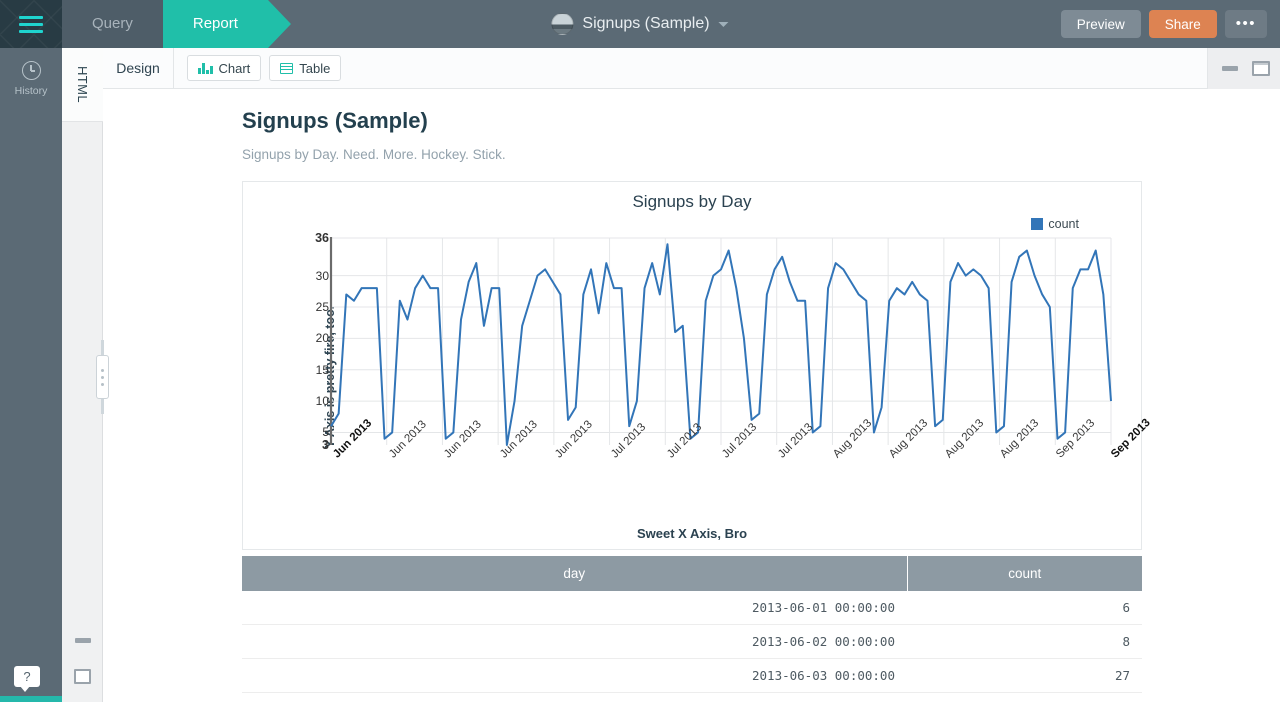 The width and height of the screenshot is (1280, 702). I want to click on bar-chart-icon, so click(205, 68).